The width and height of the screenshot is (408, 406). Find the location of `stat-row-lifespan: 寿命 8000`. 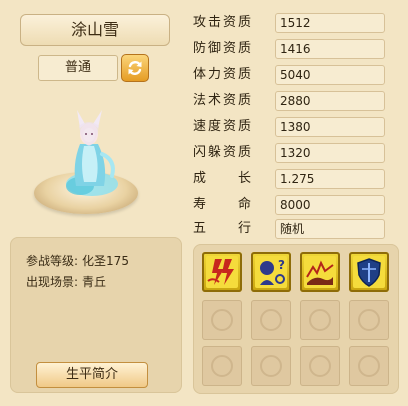

stat-row-lifespan: 寿命 8000 is located at coordinates (298, 205).